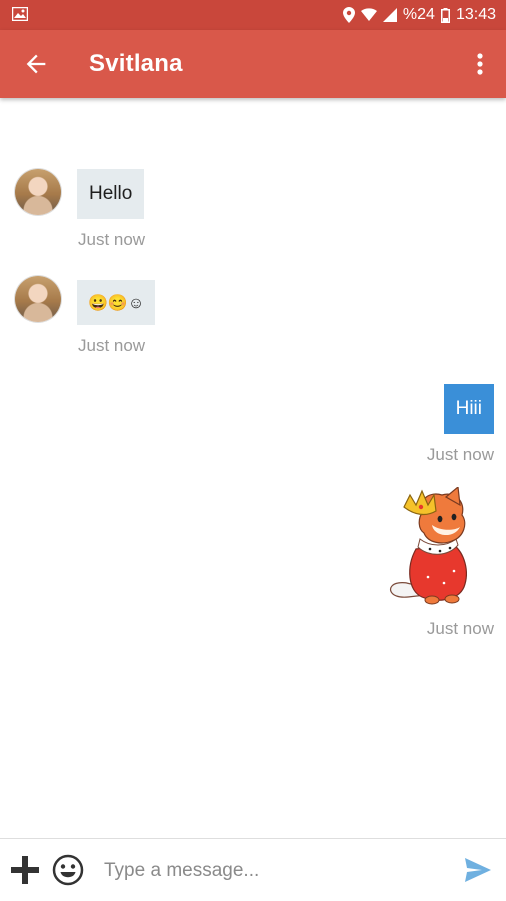 Image resolution: width=506 pixels, height=901 pixels. What do you see at coordinates (433, 549) in the screenshot?
I see `fox-king-sticker` at bounding box center [433, 549].